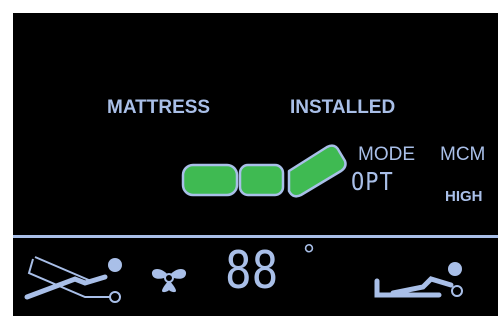 The height and width of the screenshot is (316, 498). Describe the element at coordinates (73, 279) in the screenshot. I see `bed-tilt-person-icon` at that location.